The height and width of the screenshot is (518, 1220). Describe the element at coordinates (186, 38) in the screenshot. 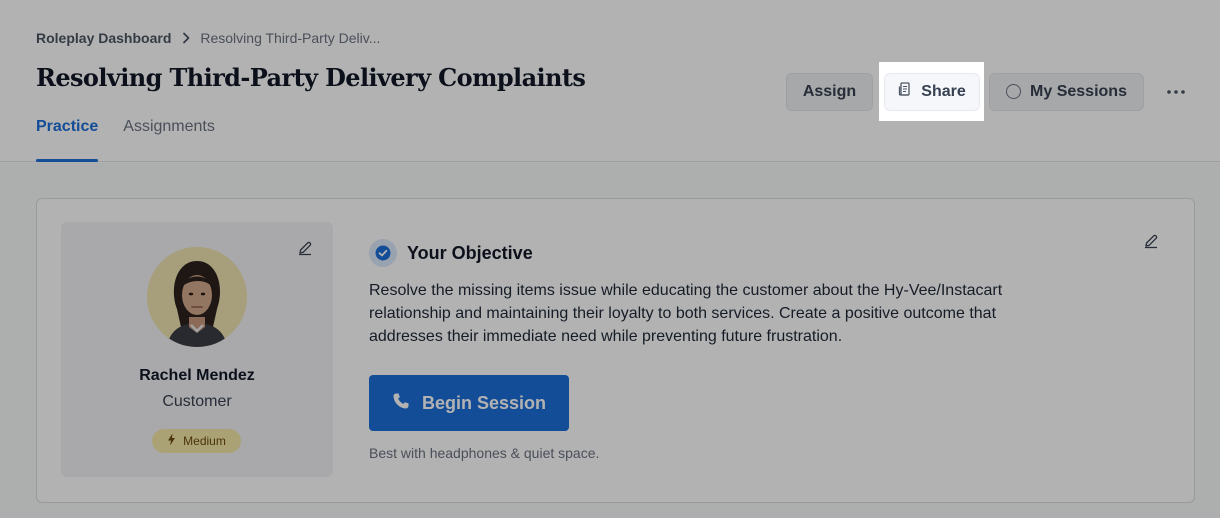

I see `chevron-right-icon` at that location.